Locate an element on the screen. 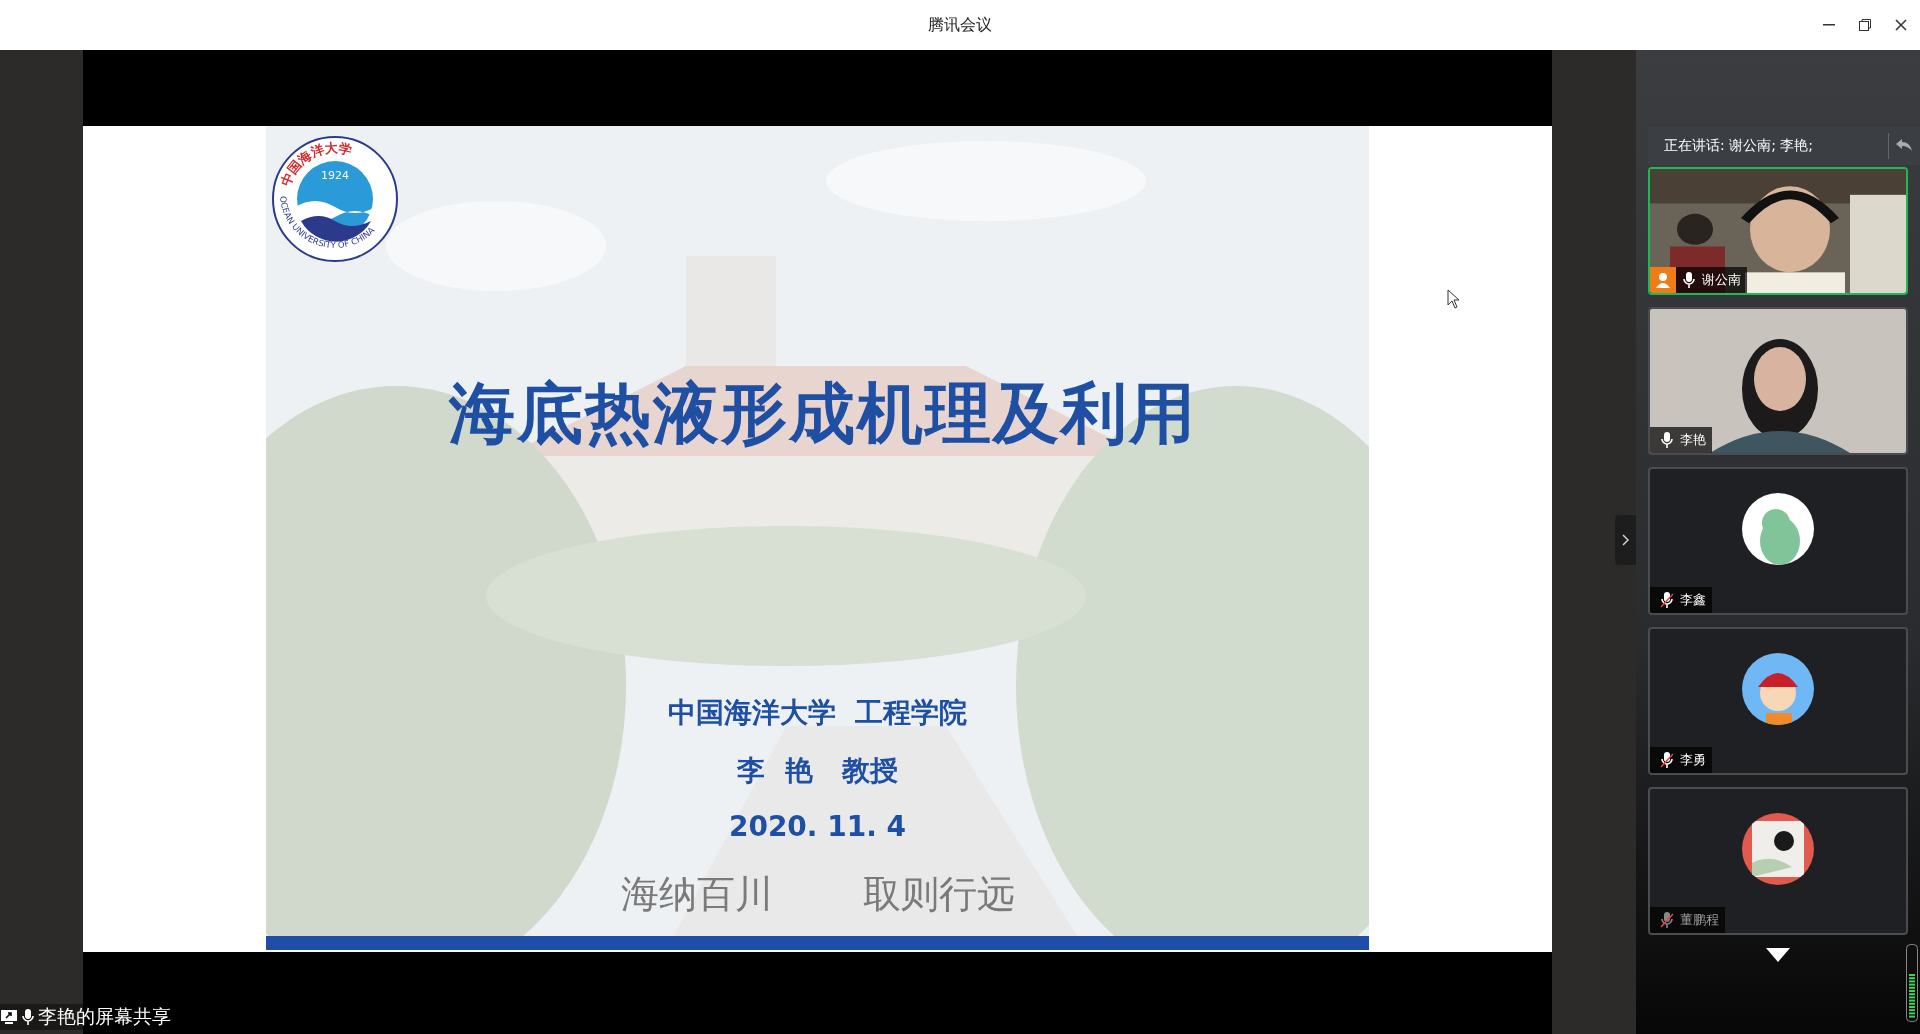 The height and width of the screenshot is (1034, 1920). participant-tile: 李艳 is located at coordinates (1778, 381).